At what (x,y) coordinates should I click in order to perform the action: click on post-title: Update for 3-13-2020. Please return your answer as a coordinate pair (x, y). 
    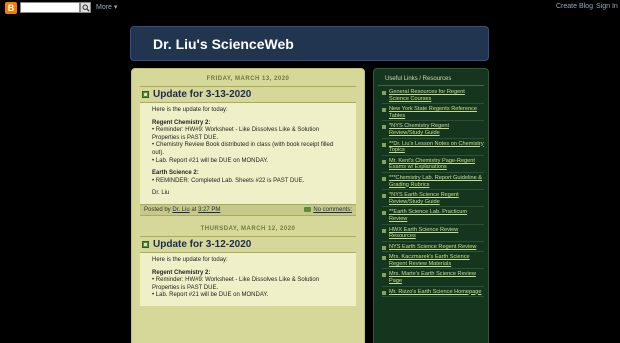
    Looking at the image, I should click on (202, 94).